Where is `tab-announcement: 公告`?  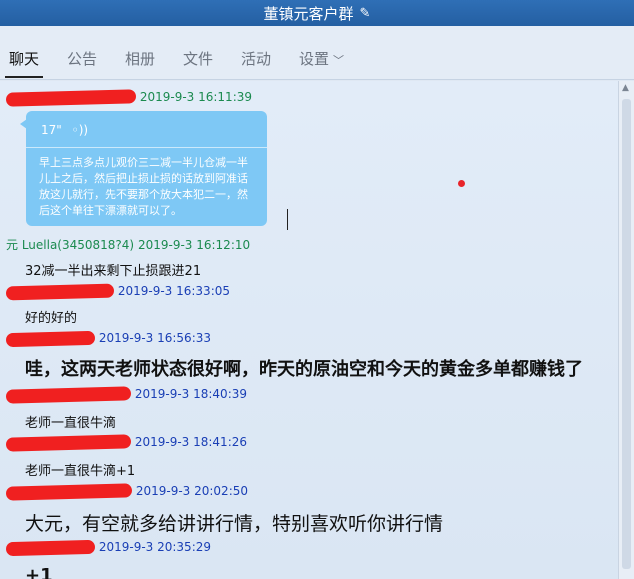
tab-announcement: 公告 is located at coordinates (82, 58).